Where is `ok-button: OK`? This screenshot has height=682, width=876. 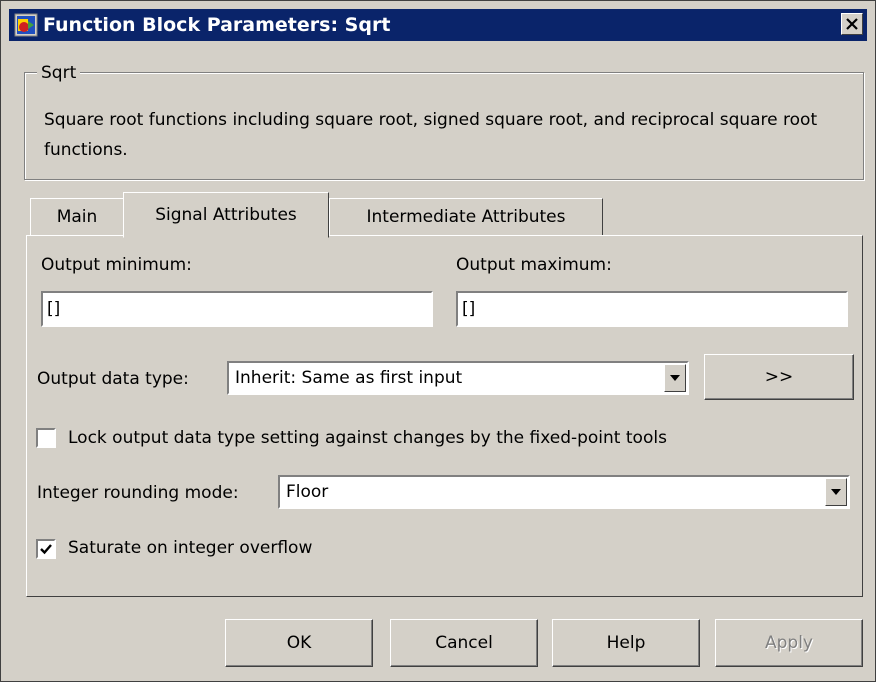
ok-button: OK is located at coordinates (299, 643).